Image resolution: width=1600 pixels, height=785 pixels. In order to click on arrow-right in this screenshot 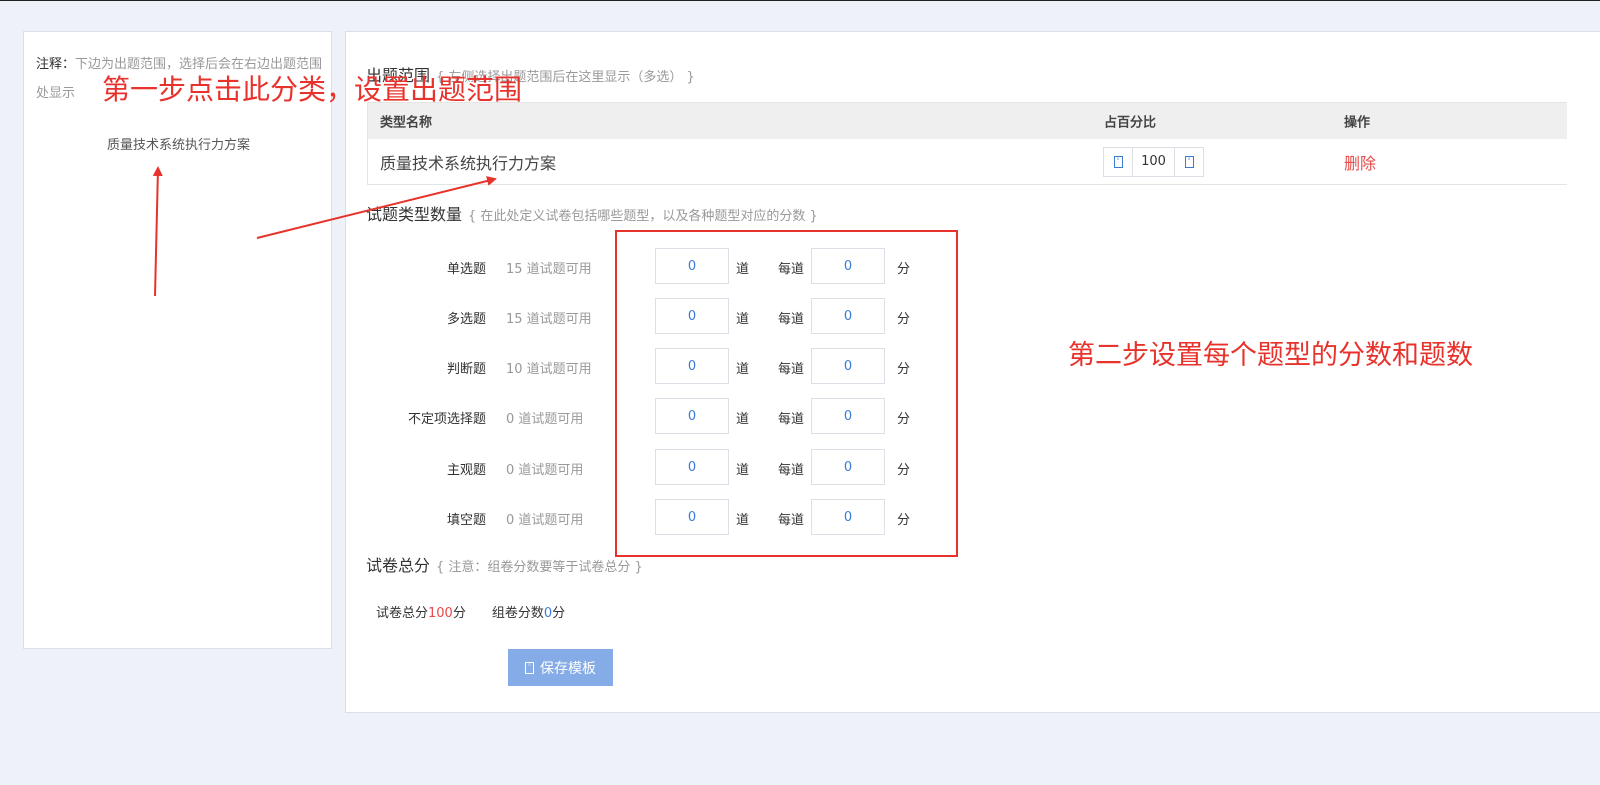, I will do `click(376, 207)`.